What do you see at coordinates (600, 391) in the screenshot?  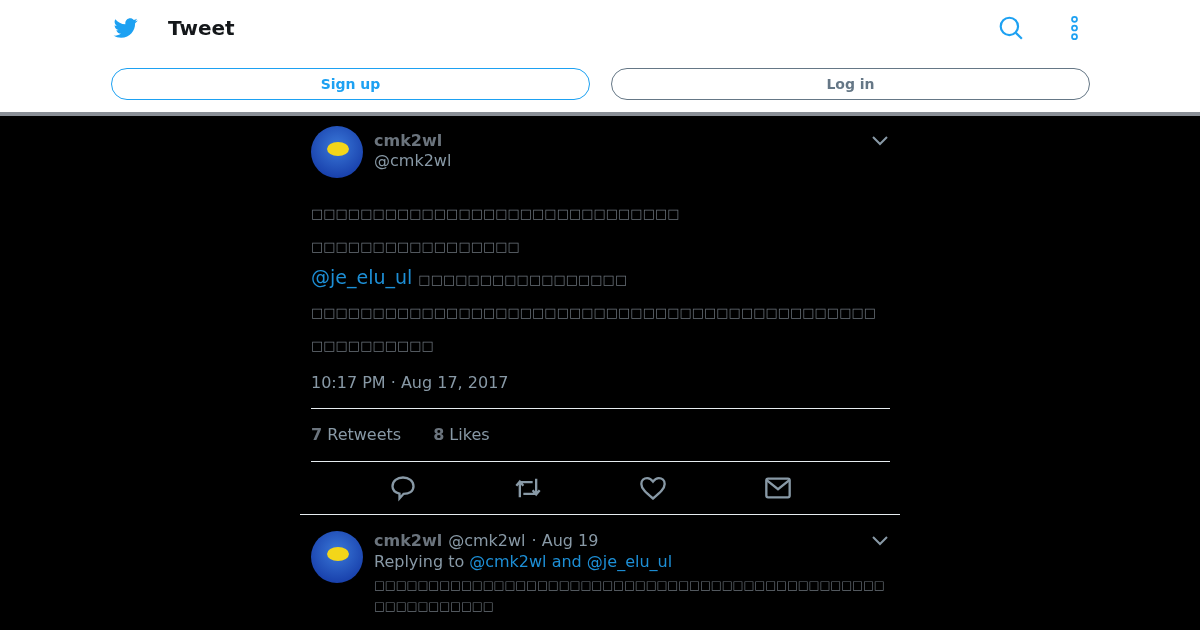 I see `tweet-timestamp: 10:17 PM · Aug 17, 2017` at bounding box center [600, 391].